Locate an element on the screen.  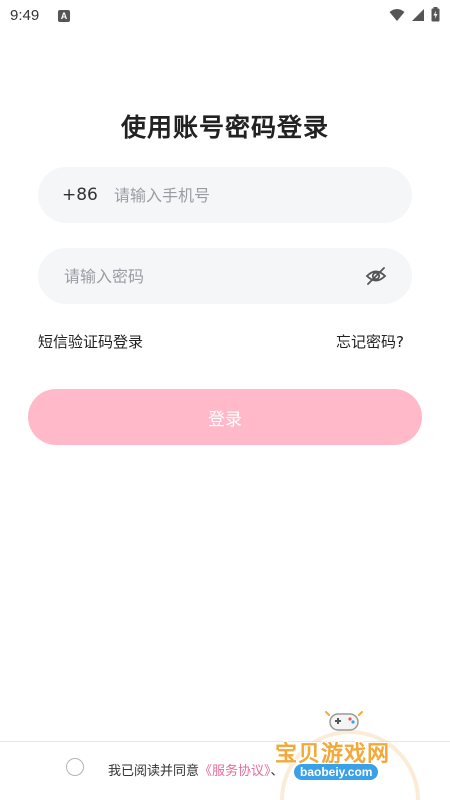
agreement-text: 我已阅读并同意《服务协议》、 is located at coordinates (196, 769).